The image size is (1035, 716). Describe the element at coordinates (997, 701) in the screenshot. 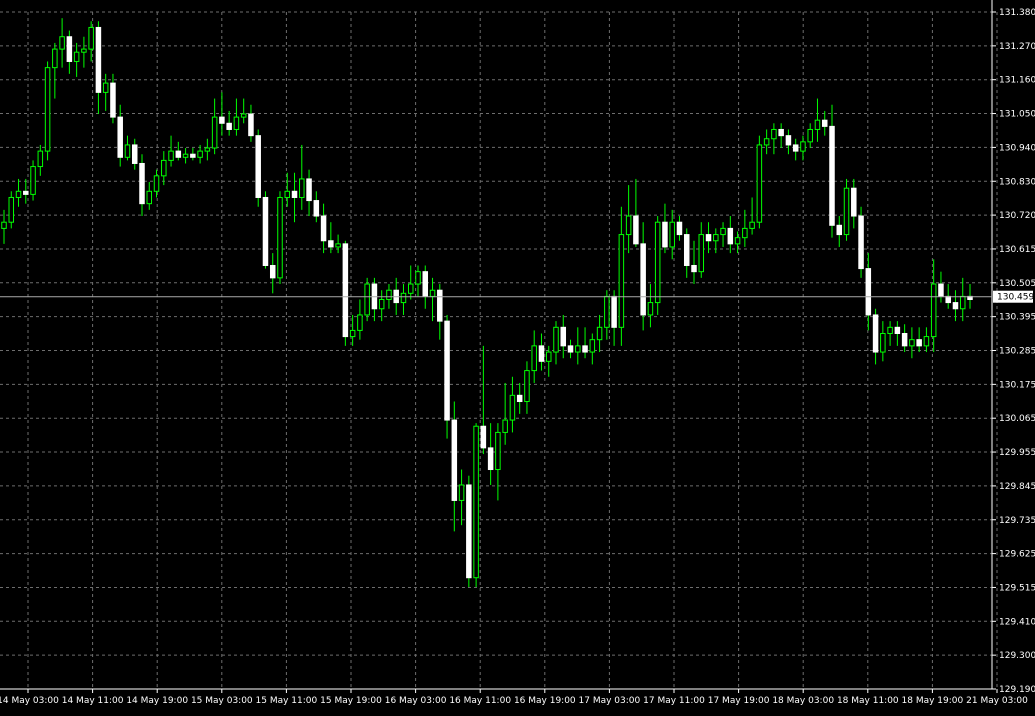

I see `time-tick-label: 21 May 03:00` at that location.